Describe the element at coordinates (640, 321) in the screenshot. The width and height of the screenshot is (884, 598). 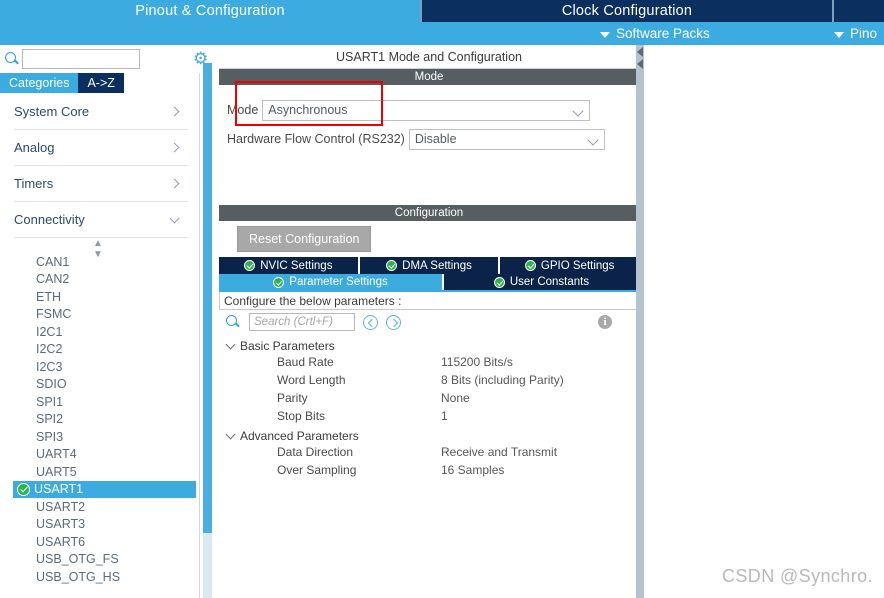
I see `panel-splitter` at that location.